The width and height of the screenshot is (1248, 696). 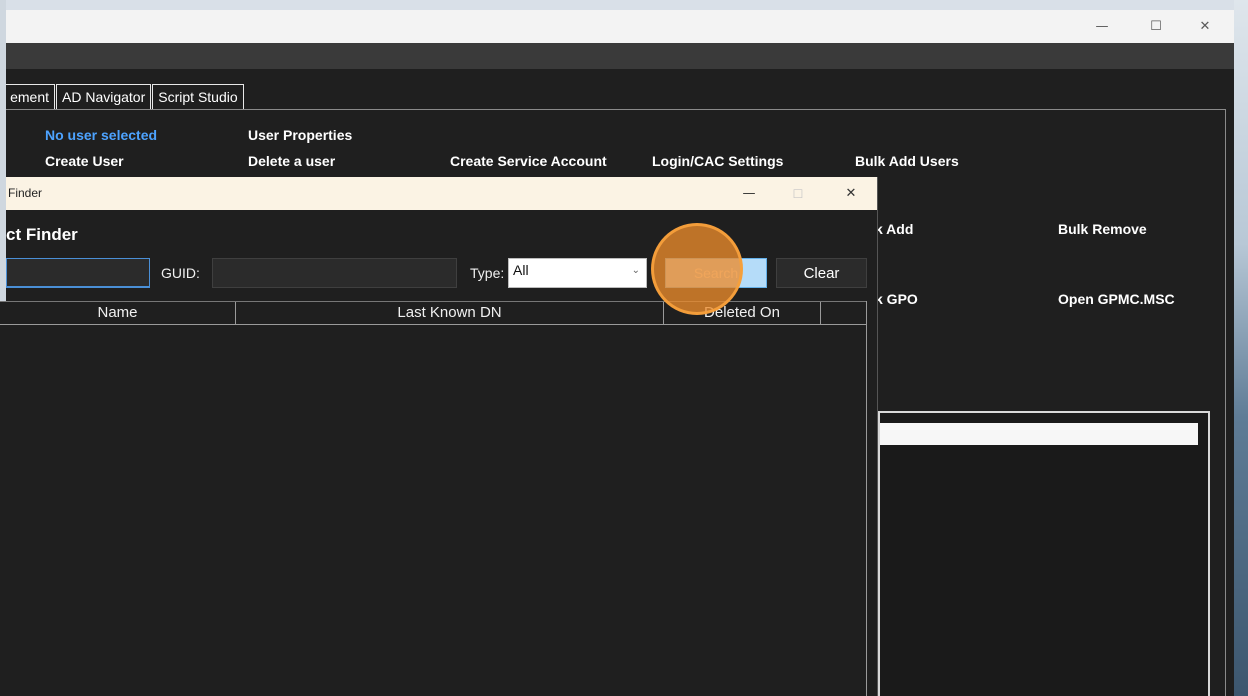 I want to click on tab-strip: ement AD Navigator Script Studio, so click(x=125, y=97).